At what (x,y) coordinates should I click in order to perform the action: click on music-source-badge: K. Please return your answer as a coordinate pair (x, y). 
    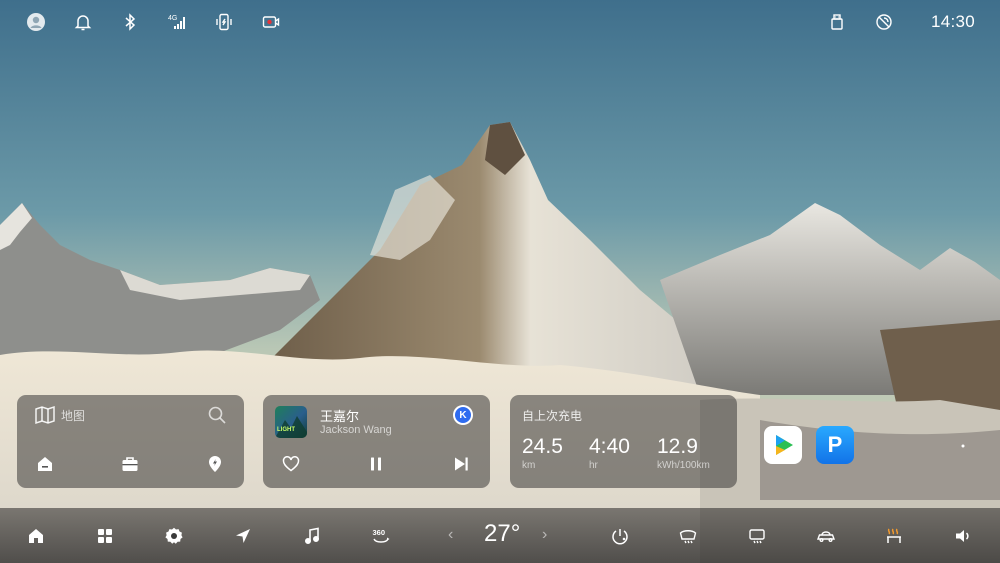
    Looking at the image, I should click on (463, 415).